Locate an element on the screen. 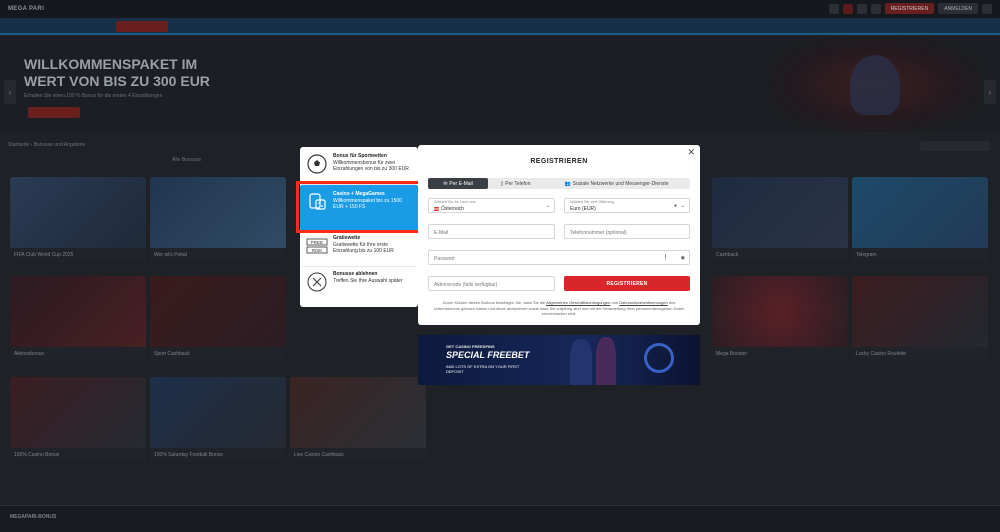 This screenshot has width=1000, height=532. promo-code-field: Aktionscode (falls verfügbar) is located at coordinates (491, 283).